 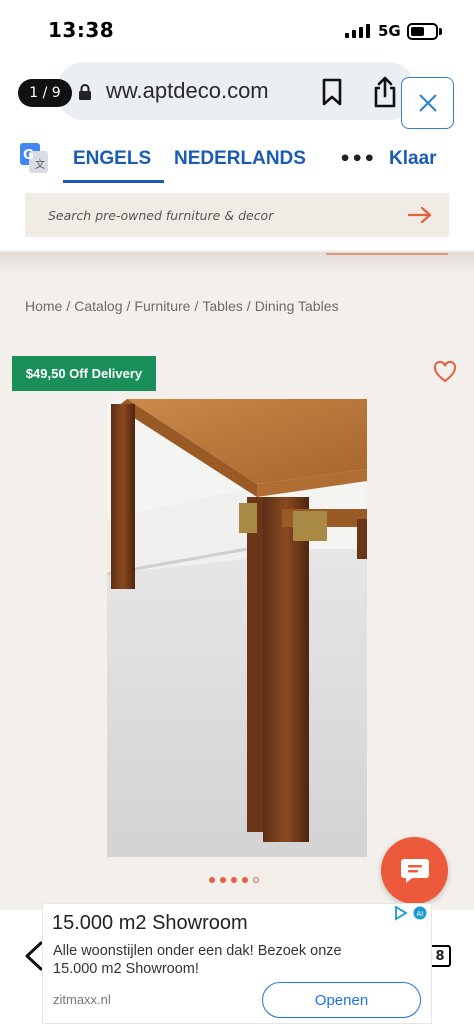 What do you see at coordinates (187, 91) in the screenshot?
I see `url-text: ww.aptdeco.com` at bounding box center [187, 91].